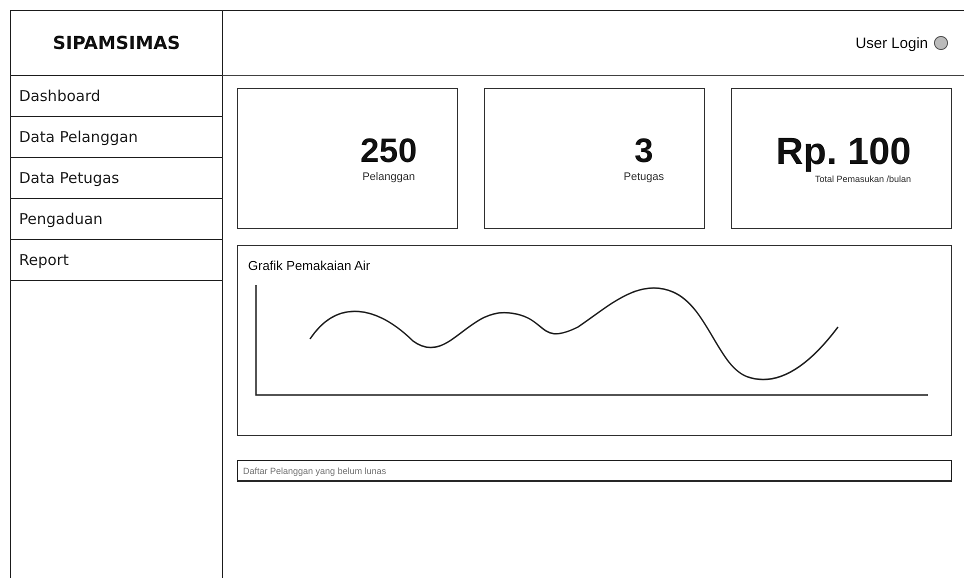  I want to click on table-header-bar: Daftar Pelanggan yang belum lunas, so click(594, 471).